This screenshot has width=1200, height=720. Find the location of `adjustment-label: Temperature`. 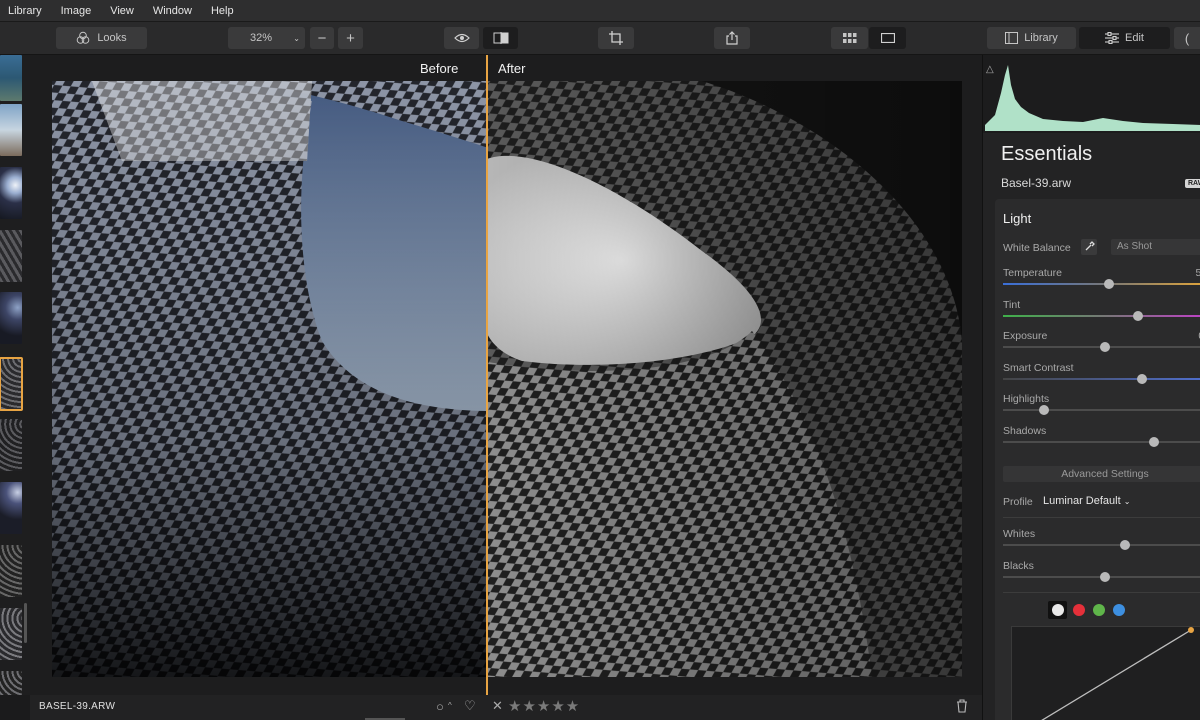

adjustment-label: Temperature is located at coordinates (1032, 273).